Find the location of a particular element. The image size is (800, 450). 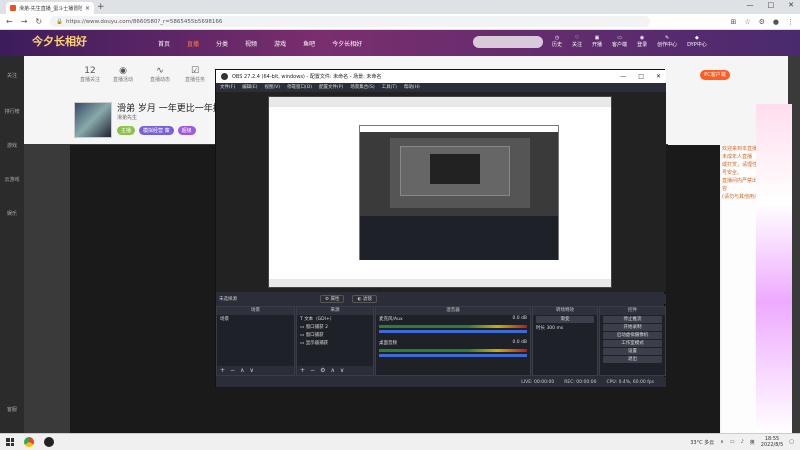

scene-item: 场景 is located at coordinates (255, 319).